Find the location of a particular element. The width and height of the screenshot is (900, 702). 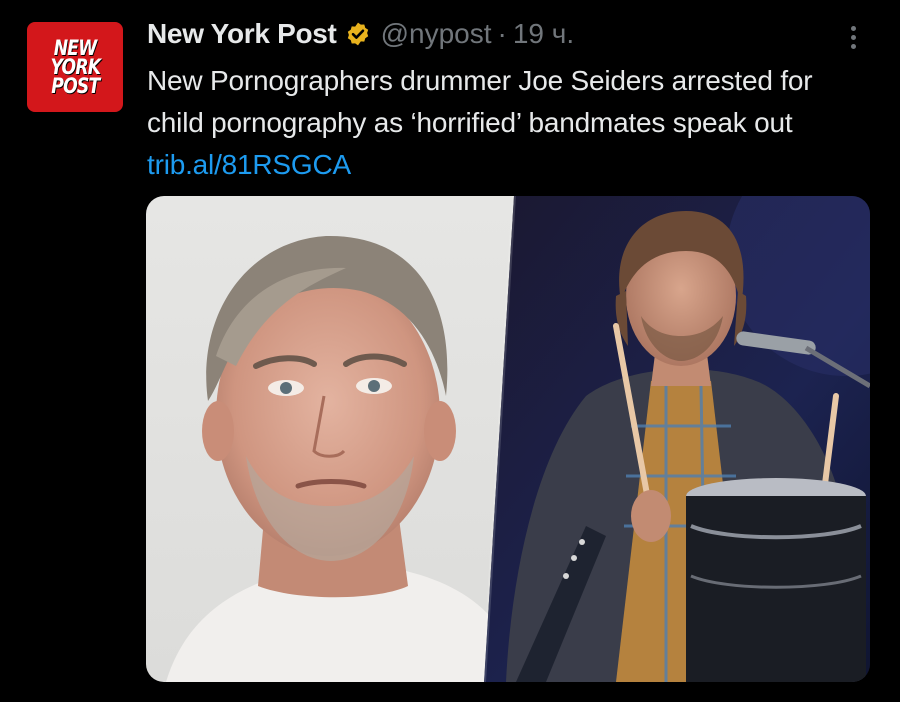

more-options-icon is located at coordinates (853, 37).